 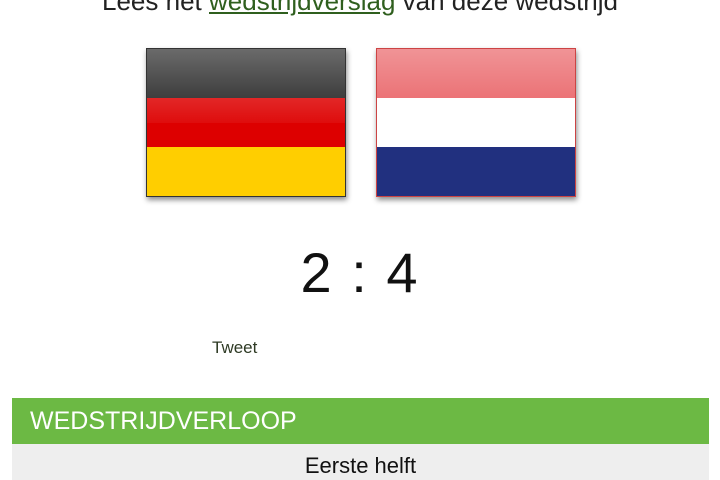 I want to click on away-score: 4, so click(x=403, y=272).